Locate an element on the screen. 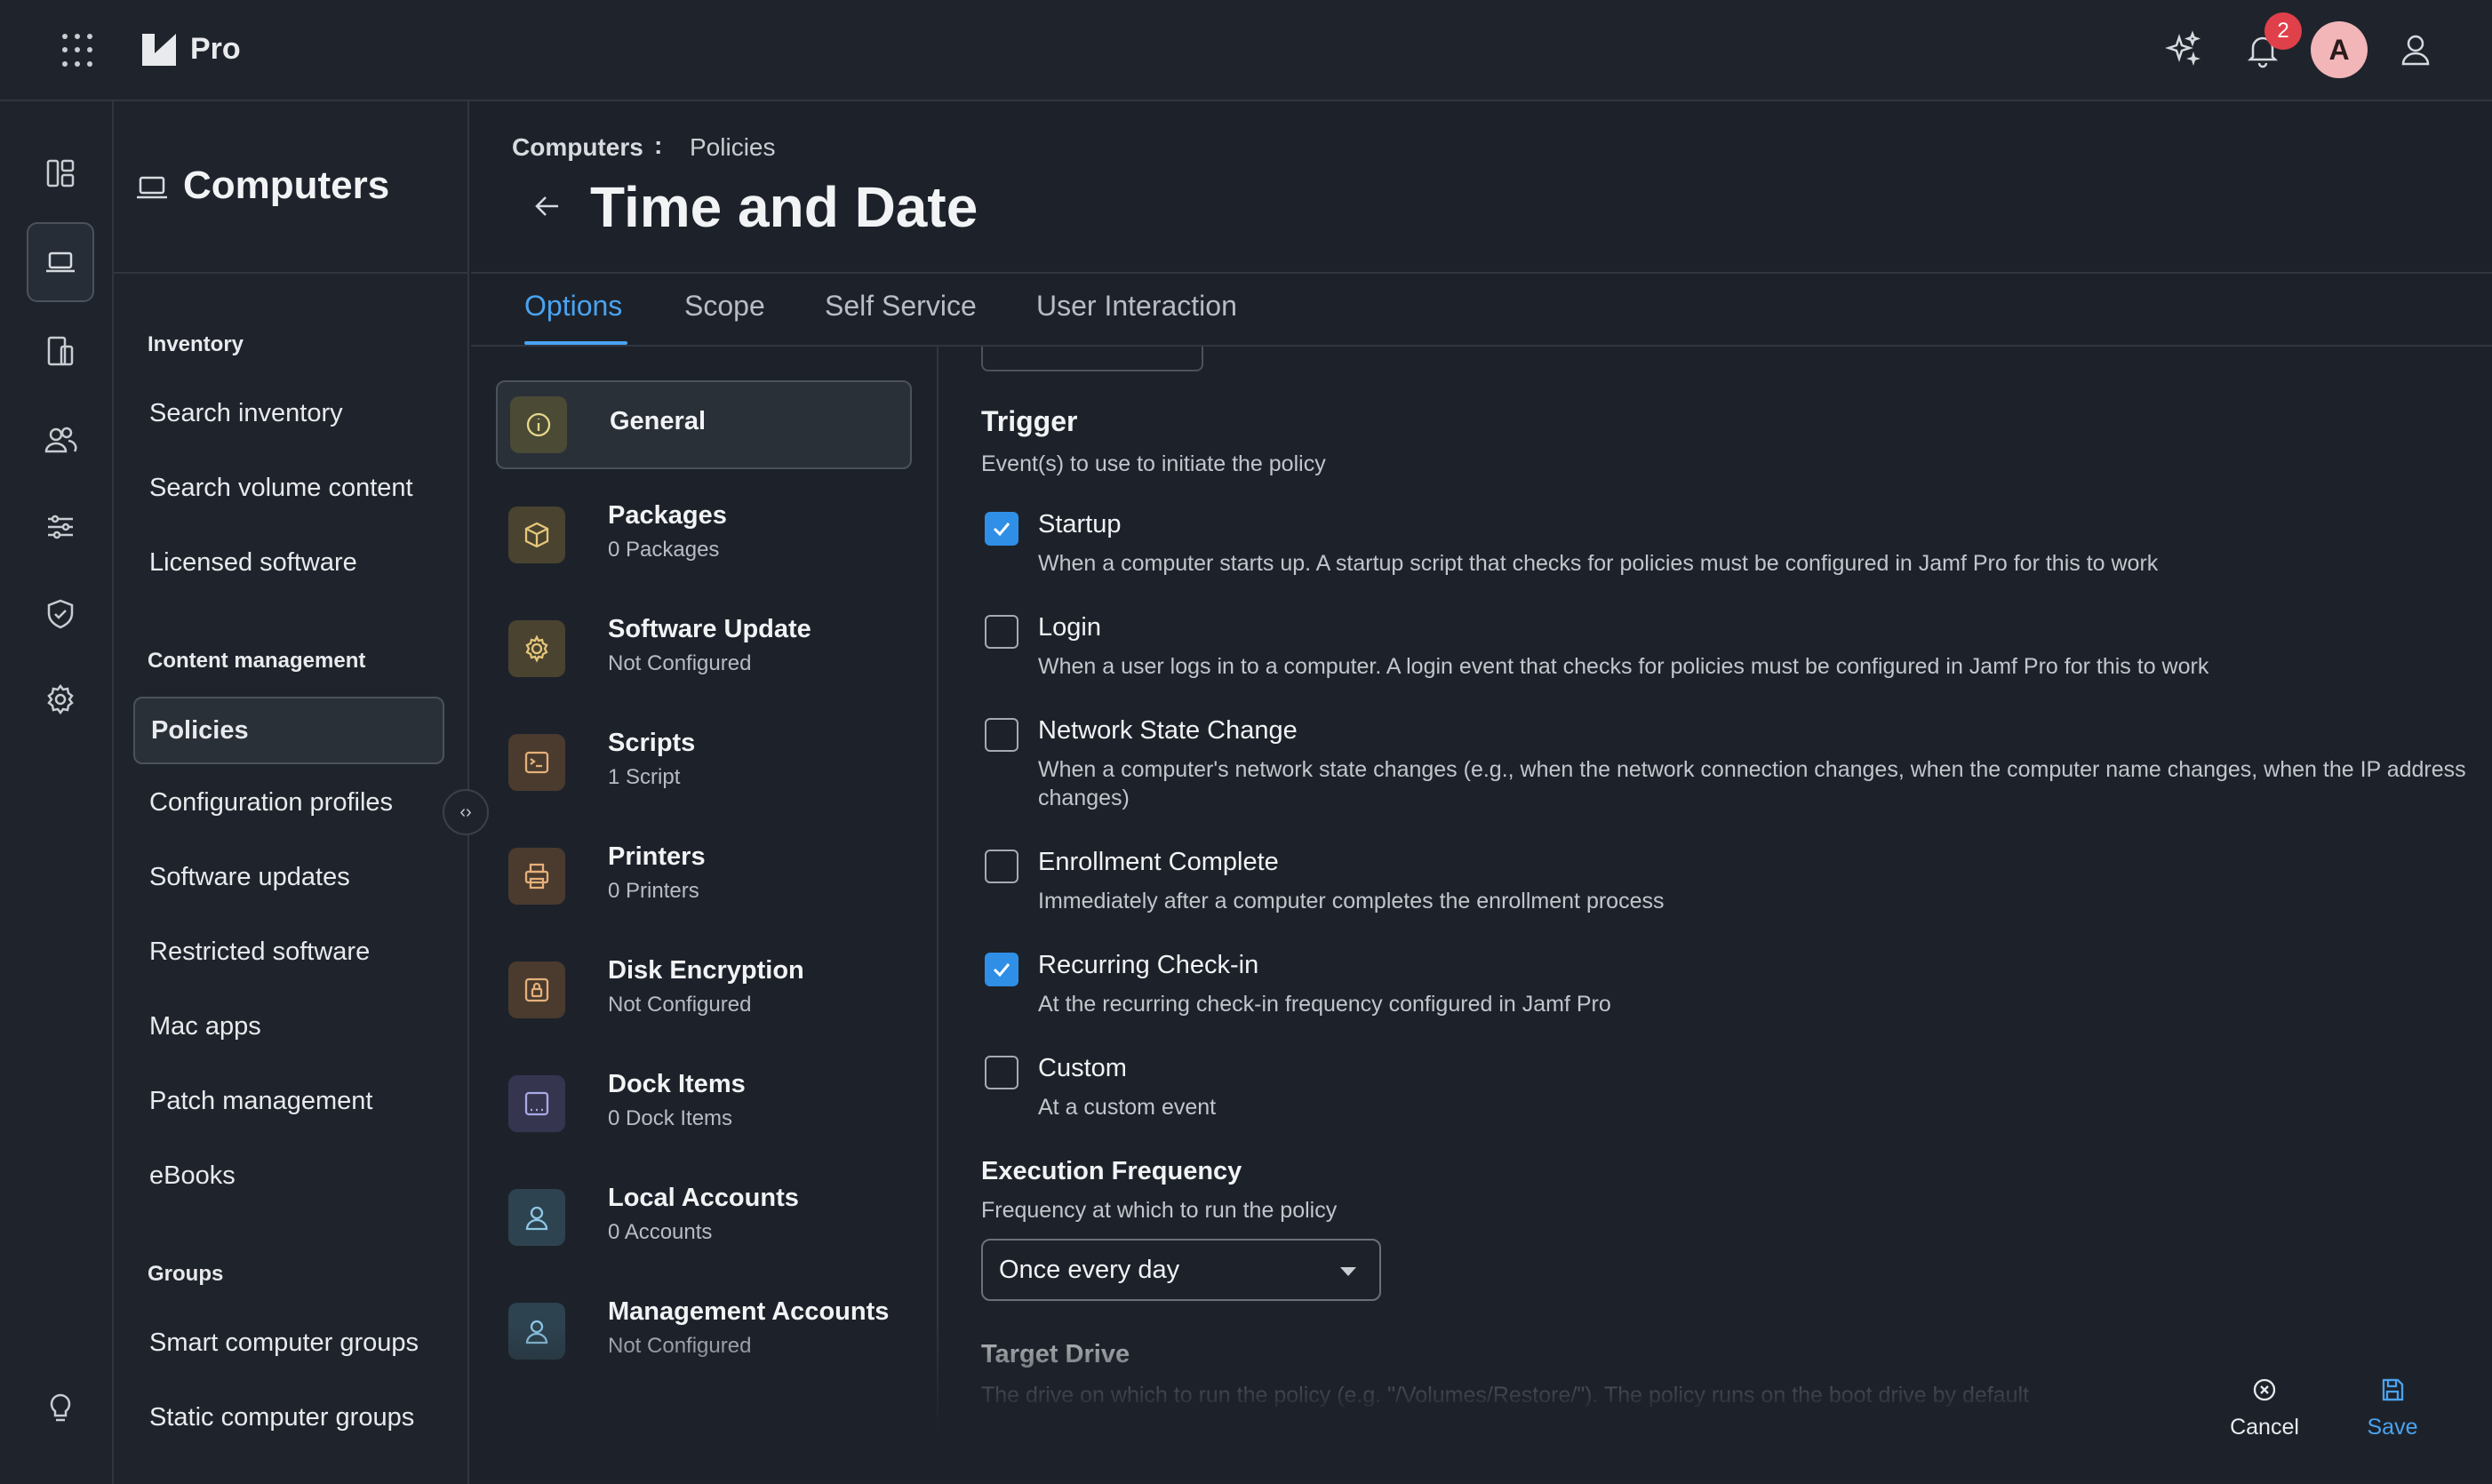 The width and height of the screenshot is (2492, 1484). execution-frequency-value: Once every day is located at coordinates (1089, 1270).